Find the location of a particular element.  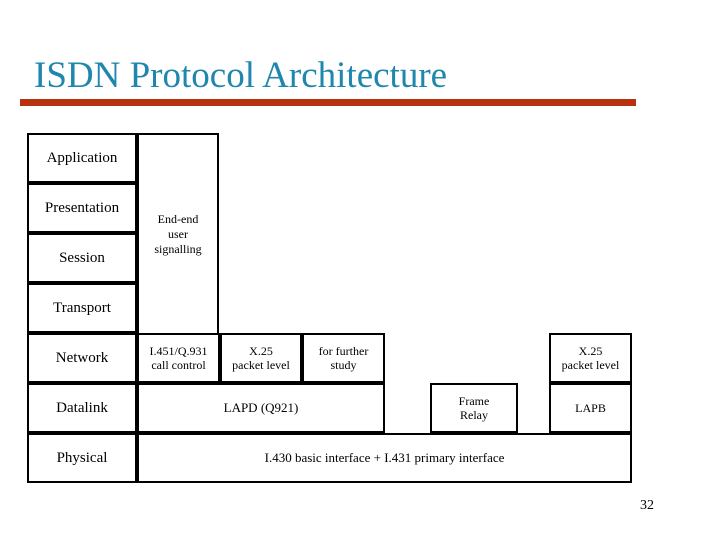

layer-cell-transport: Transport is located at coordinates (82, 308).